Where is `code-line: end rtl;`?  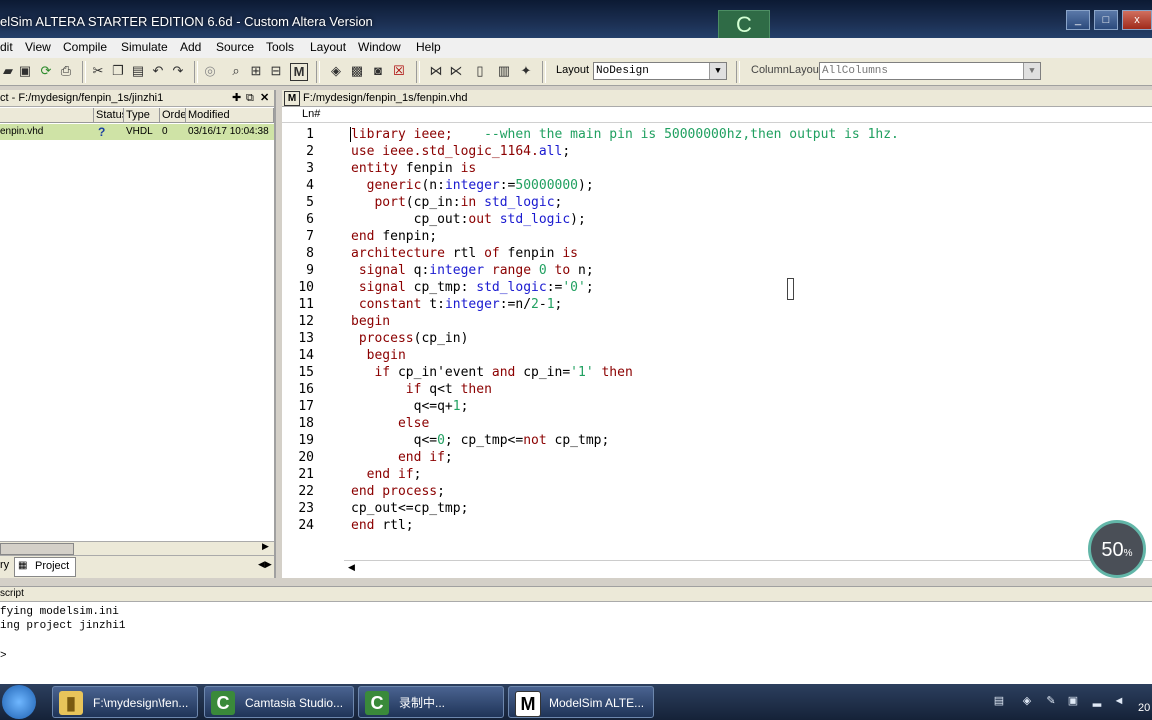 code-line: end rtl; is located at coordinates (382, 525).